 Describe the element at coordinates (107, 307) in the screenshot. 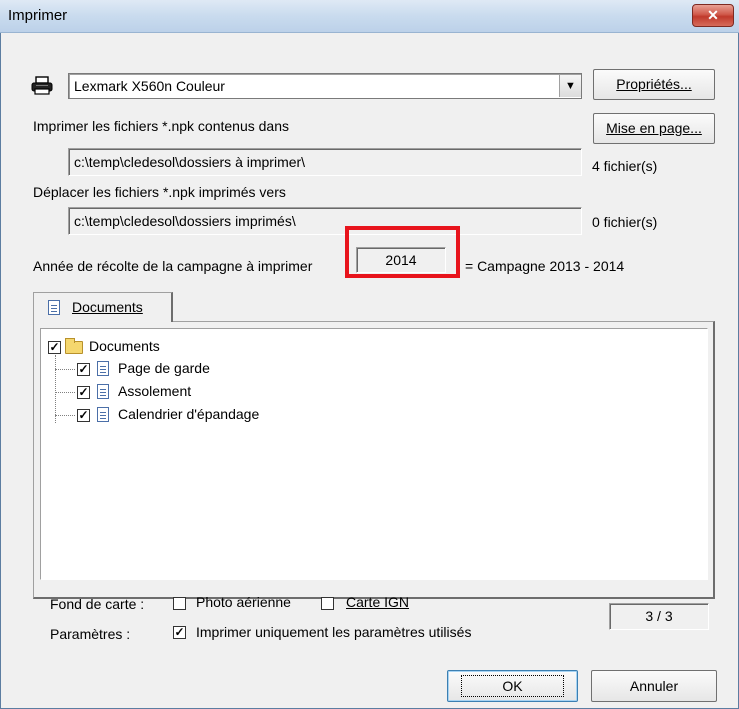

I see `tab-documents-label: Documents` at that location.